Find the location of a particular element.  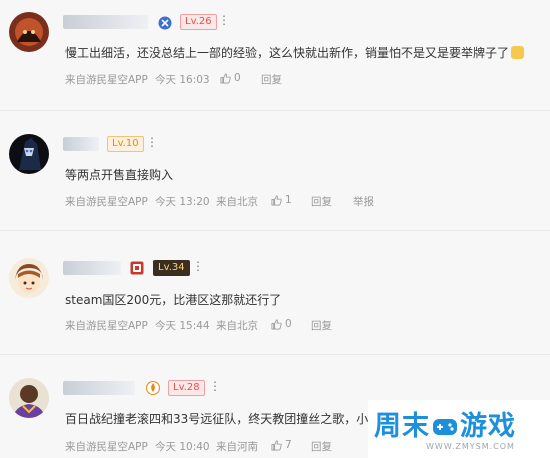

timestamp: 今天 16:03 is located at coordinates (182, 80).